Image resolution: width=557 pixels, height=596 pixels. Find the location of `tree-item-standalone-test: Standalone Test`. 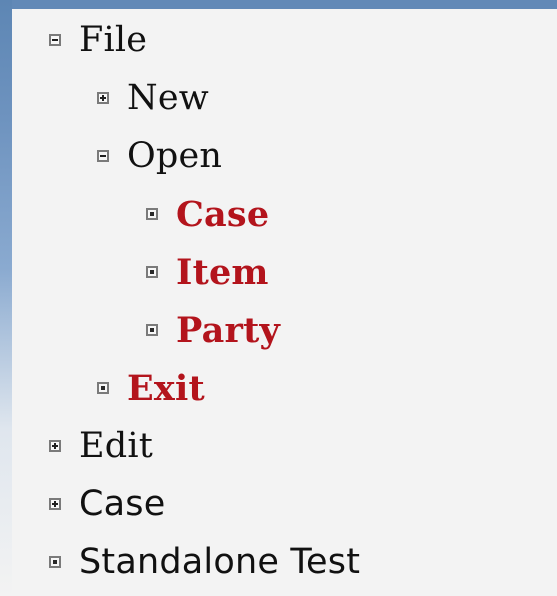

tree-item-standalone-test: Standalone Test is located at coordinates (204, 562).